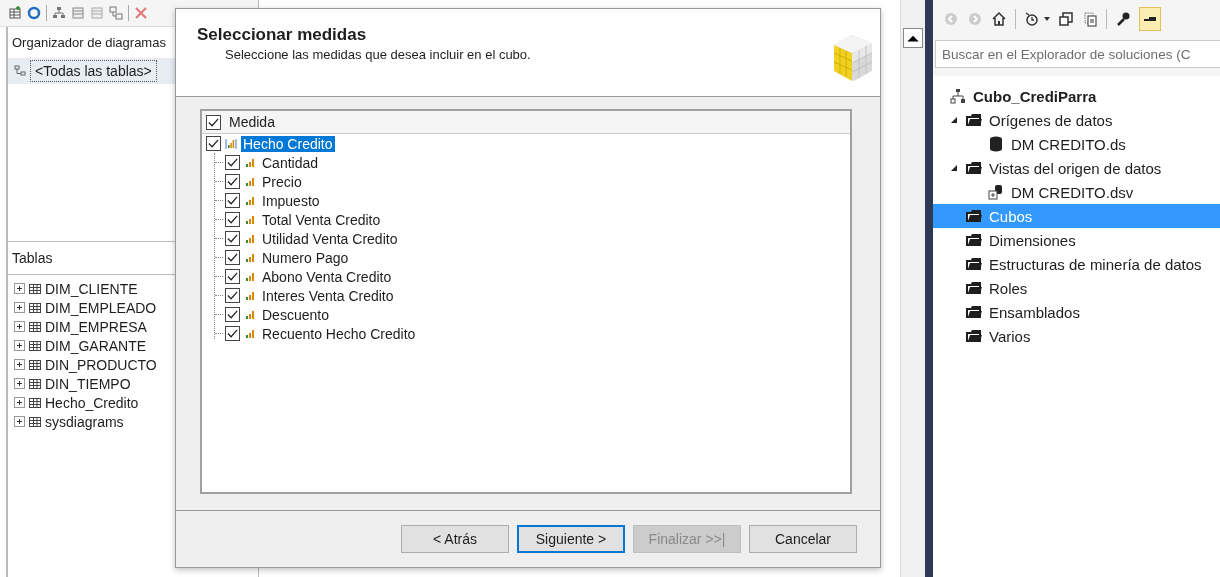 Image resolution: width=1220 pixels, height=577 pixels. I want to click on table-name: Hecho_Credito, so click(92, 402).